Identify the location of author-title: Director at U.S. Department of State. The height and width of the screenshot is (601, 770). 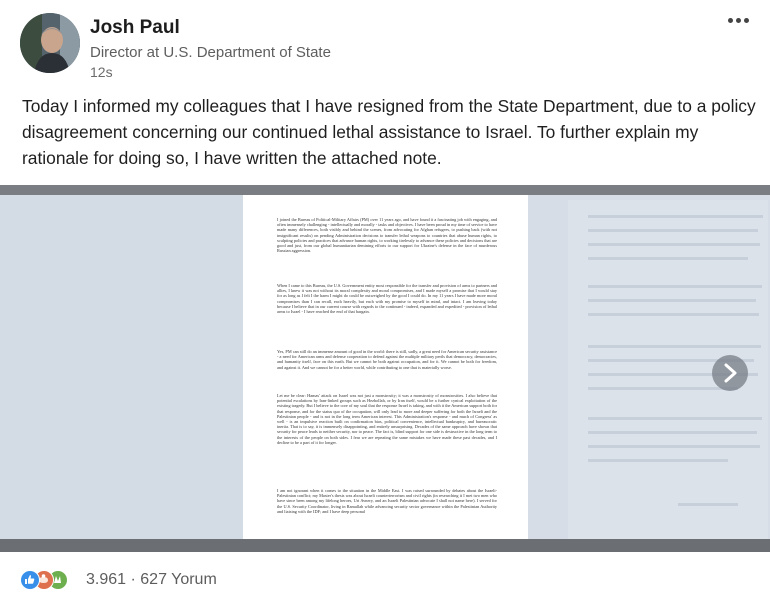
(210, 52).